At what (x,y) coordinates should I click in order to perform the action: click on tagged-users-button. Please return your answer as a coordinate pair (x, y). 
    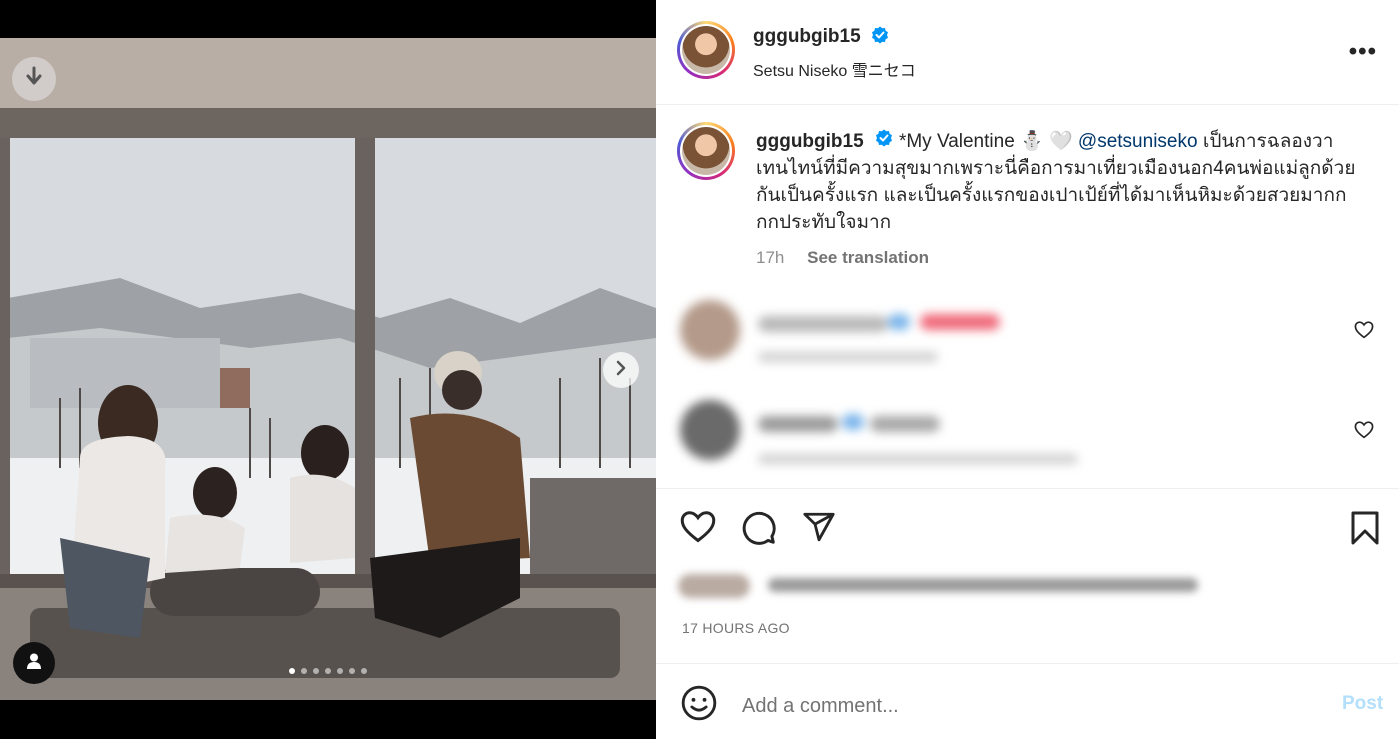
    Looking at the image, I should click on (34, 663).